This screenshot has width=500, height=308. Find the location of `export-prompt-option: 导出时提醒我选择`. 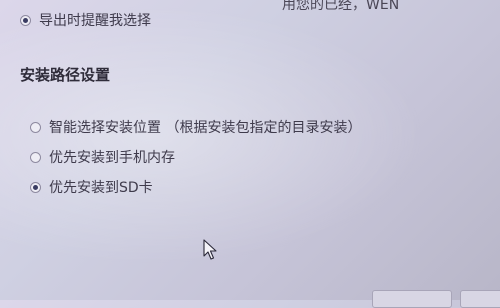

export-prompt-option: 导出时提醒我选择 is located at coordinates (85, 20).